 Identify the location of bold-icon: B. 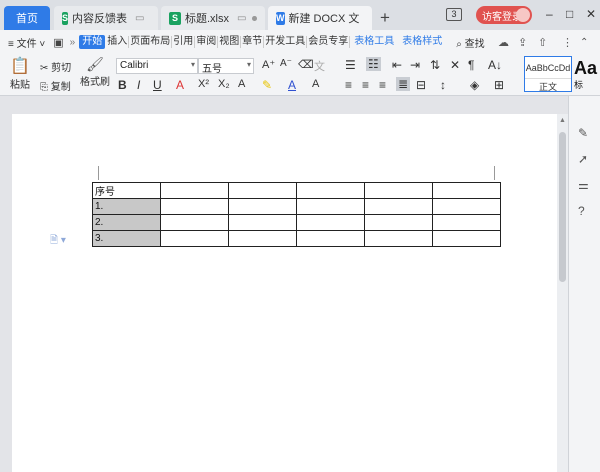
(122, 85).